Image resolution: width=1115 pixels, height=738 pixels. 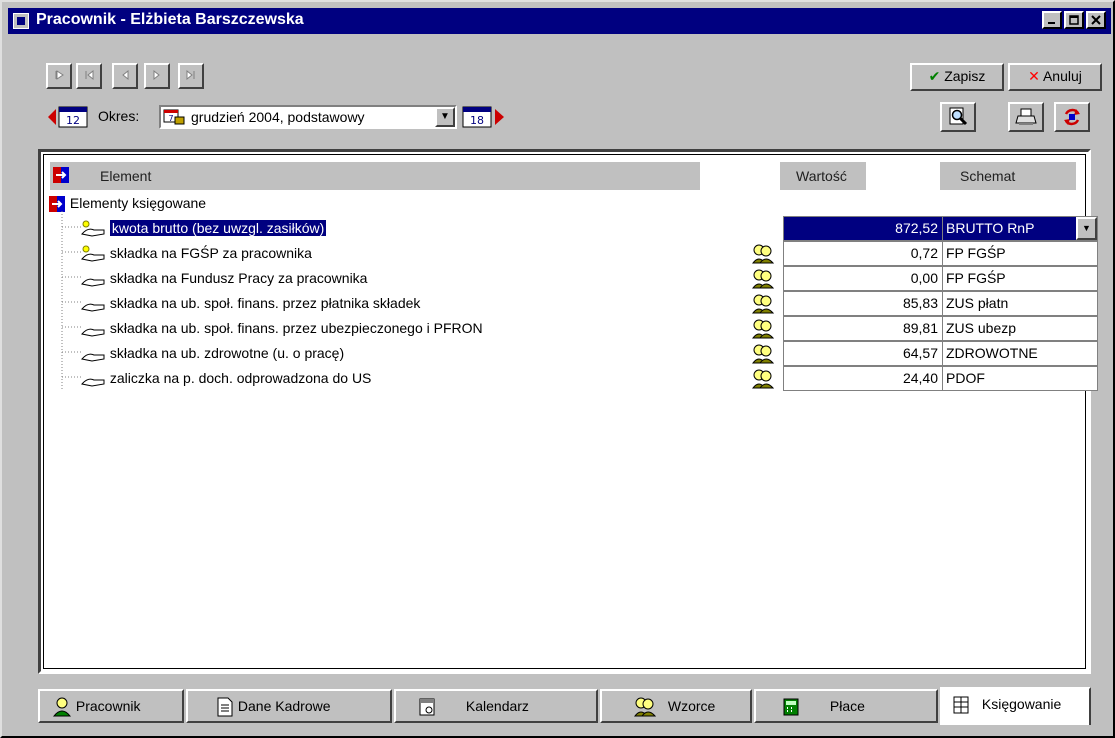 I want to click on value-cell: 89,81, so click(x=863, y=328).